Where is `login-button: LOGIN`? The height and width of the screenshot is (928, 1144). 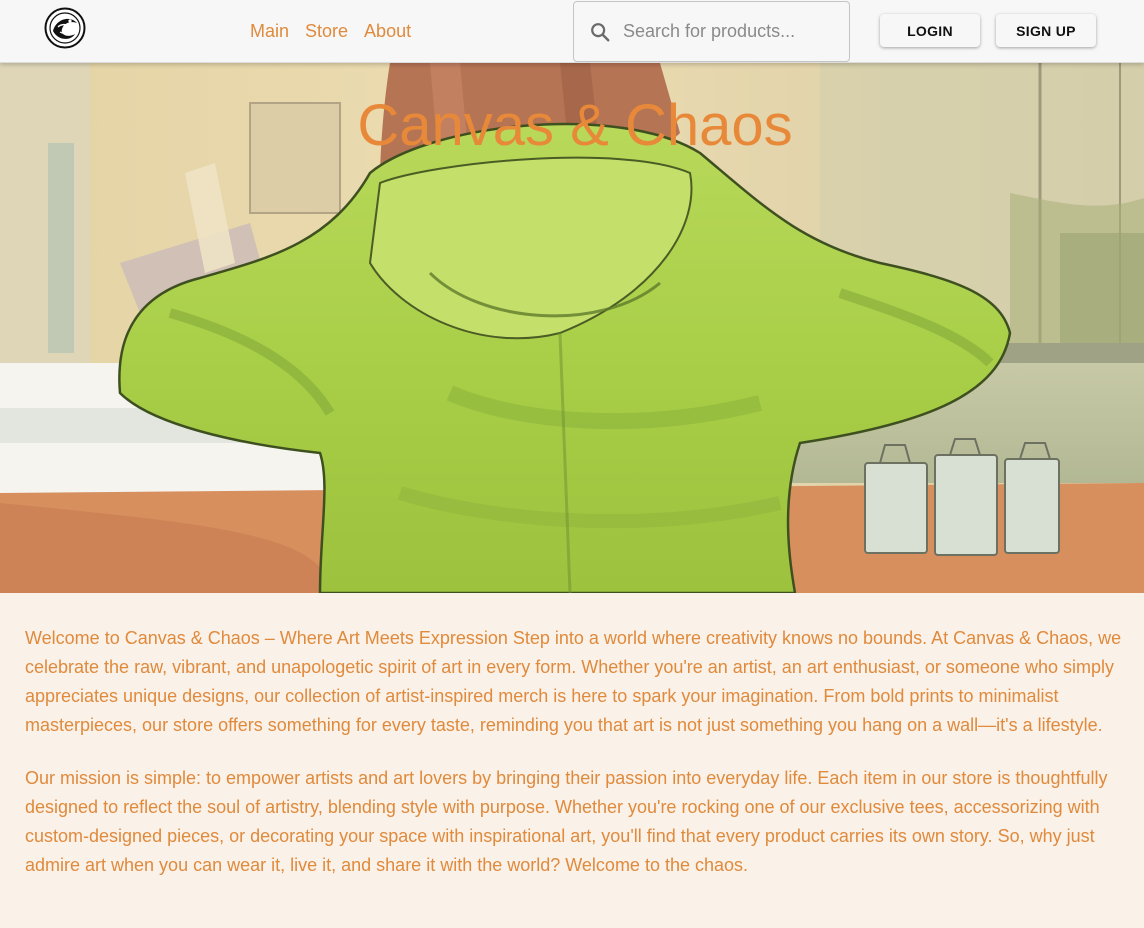
login-button: LOGIN is located at coordinates (930, 30).